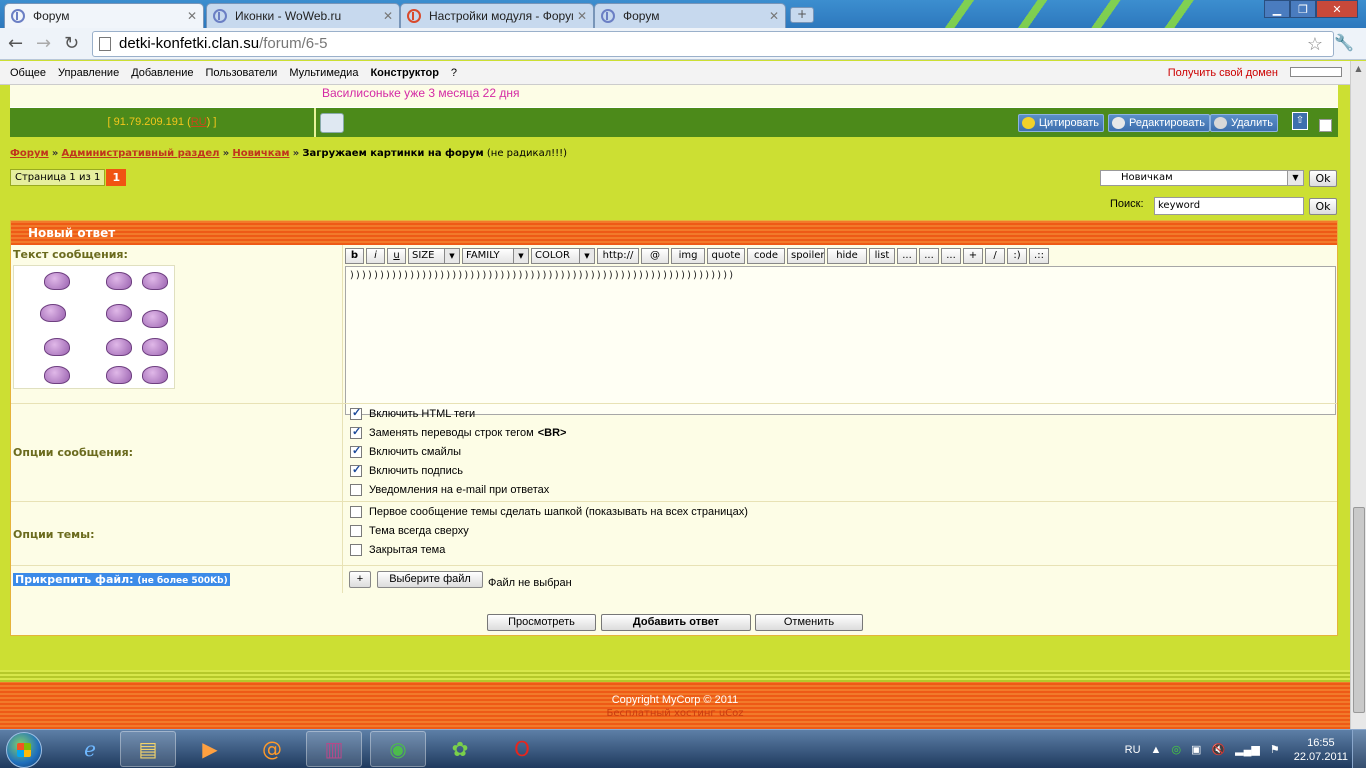  What do you see at coordinates (396, 256) in the screenshot?
I see `bbcode-underline-button: u` at bounding box center [396, 256].